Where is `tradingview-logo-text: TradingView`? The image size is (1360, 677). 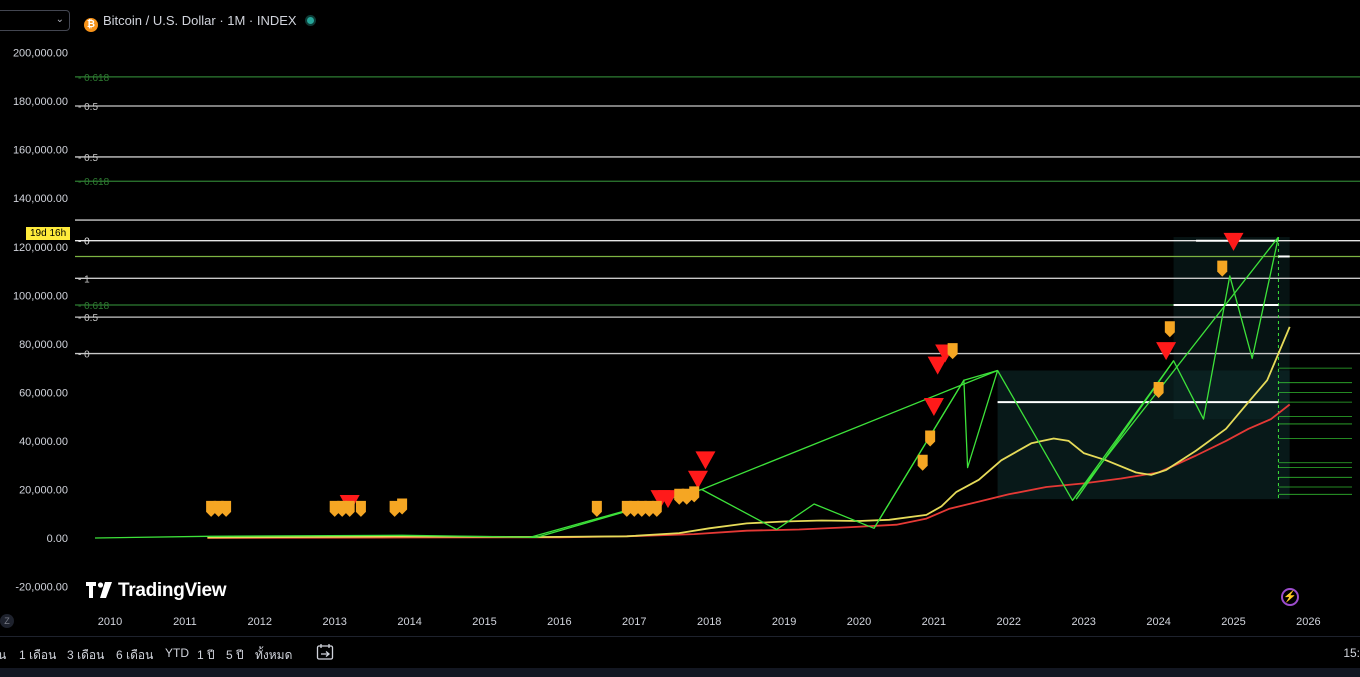
tradingview-logo-text: TradingView is located at coordinates (172, 590).